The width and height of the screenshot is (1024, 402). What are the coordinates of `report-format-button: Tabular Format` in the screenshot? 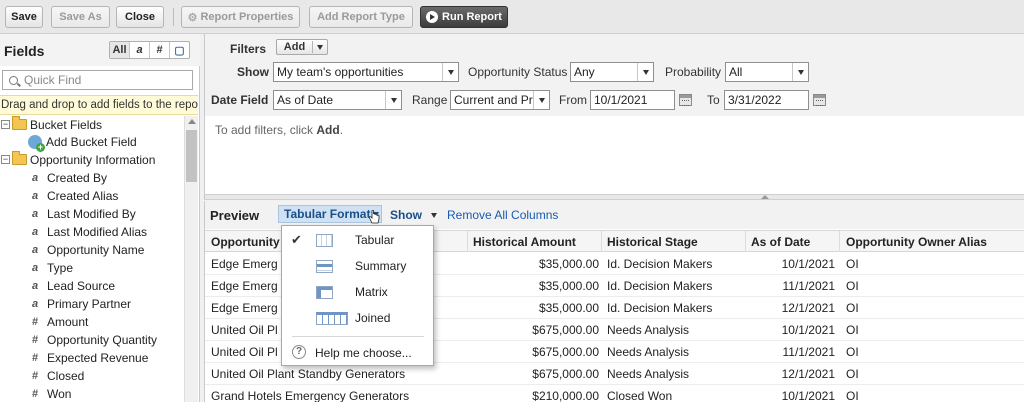 It's located at (330, 214).